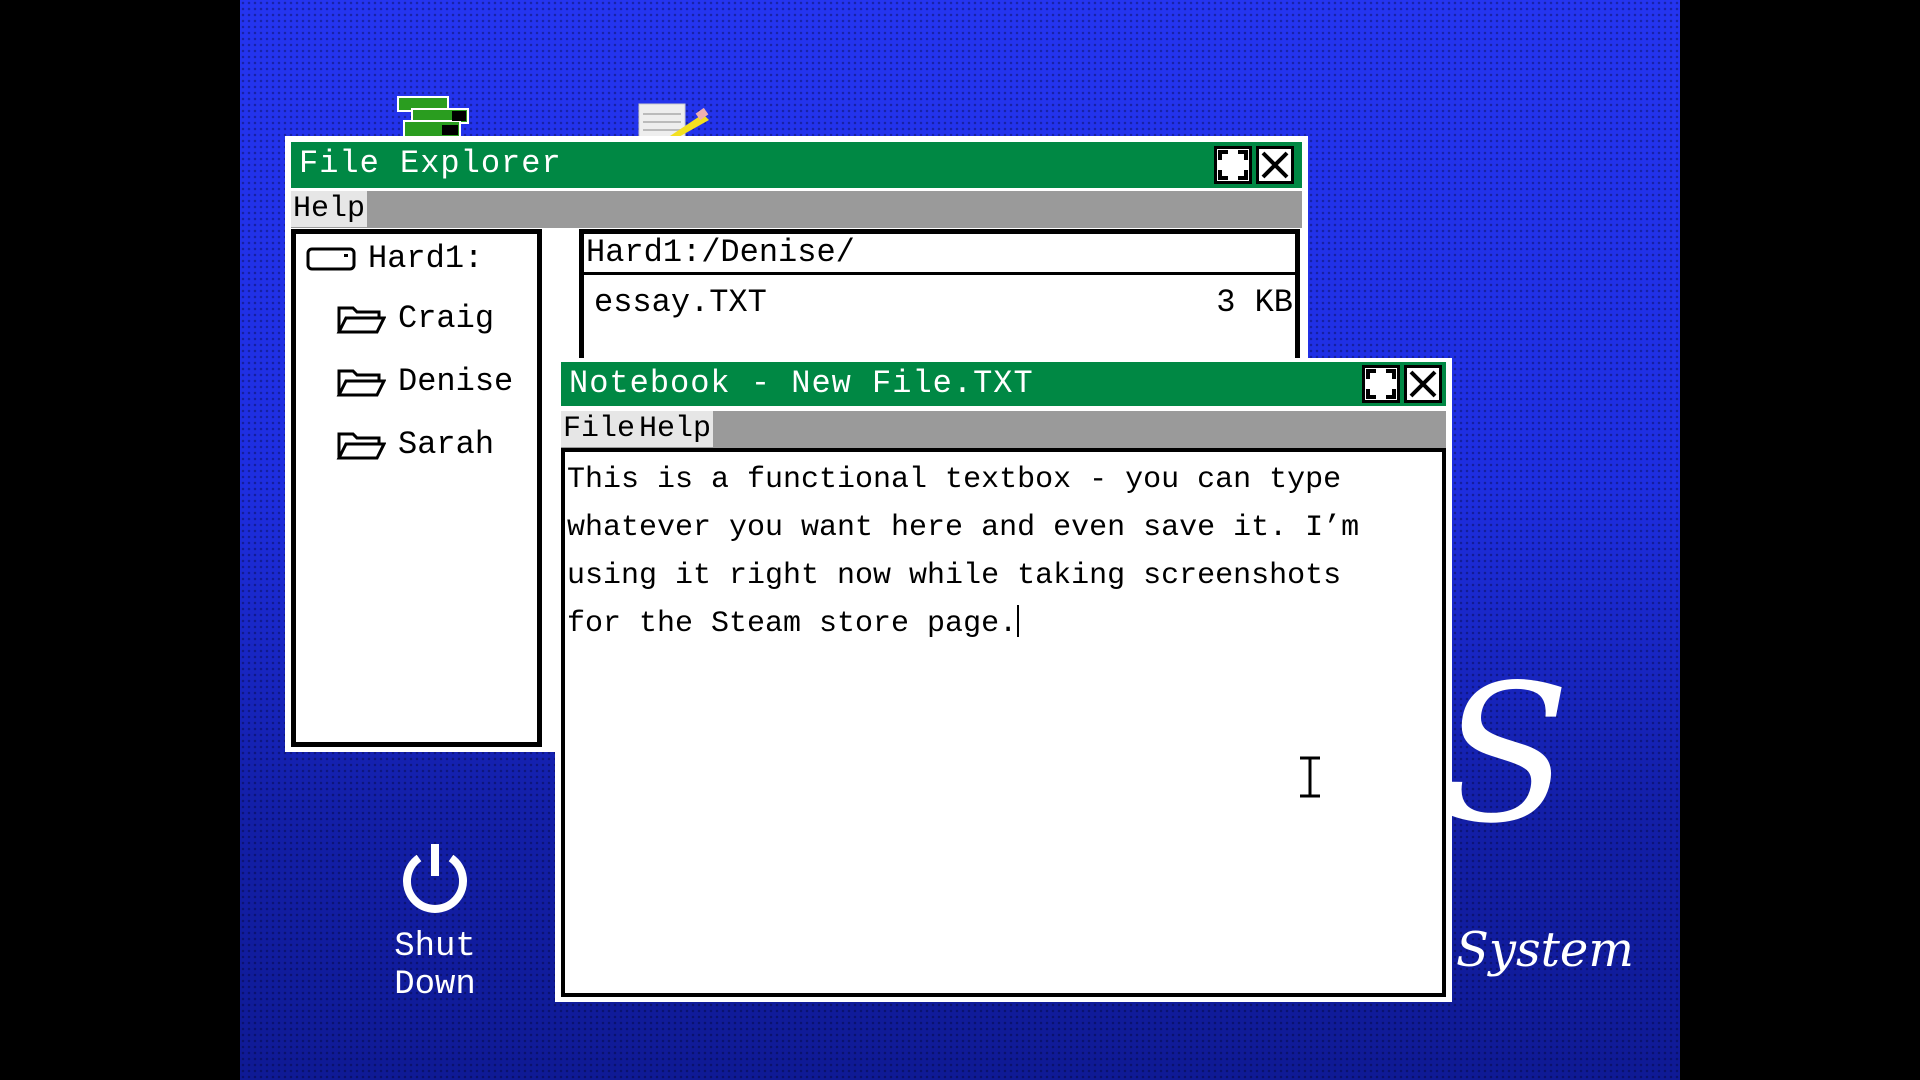 The image size is (1920, 1080). Describe the element at coordinates (801, 383) in the screenshot. I see `window-title: Notebook - New File.TXT` at that location.